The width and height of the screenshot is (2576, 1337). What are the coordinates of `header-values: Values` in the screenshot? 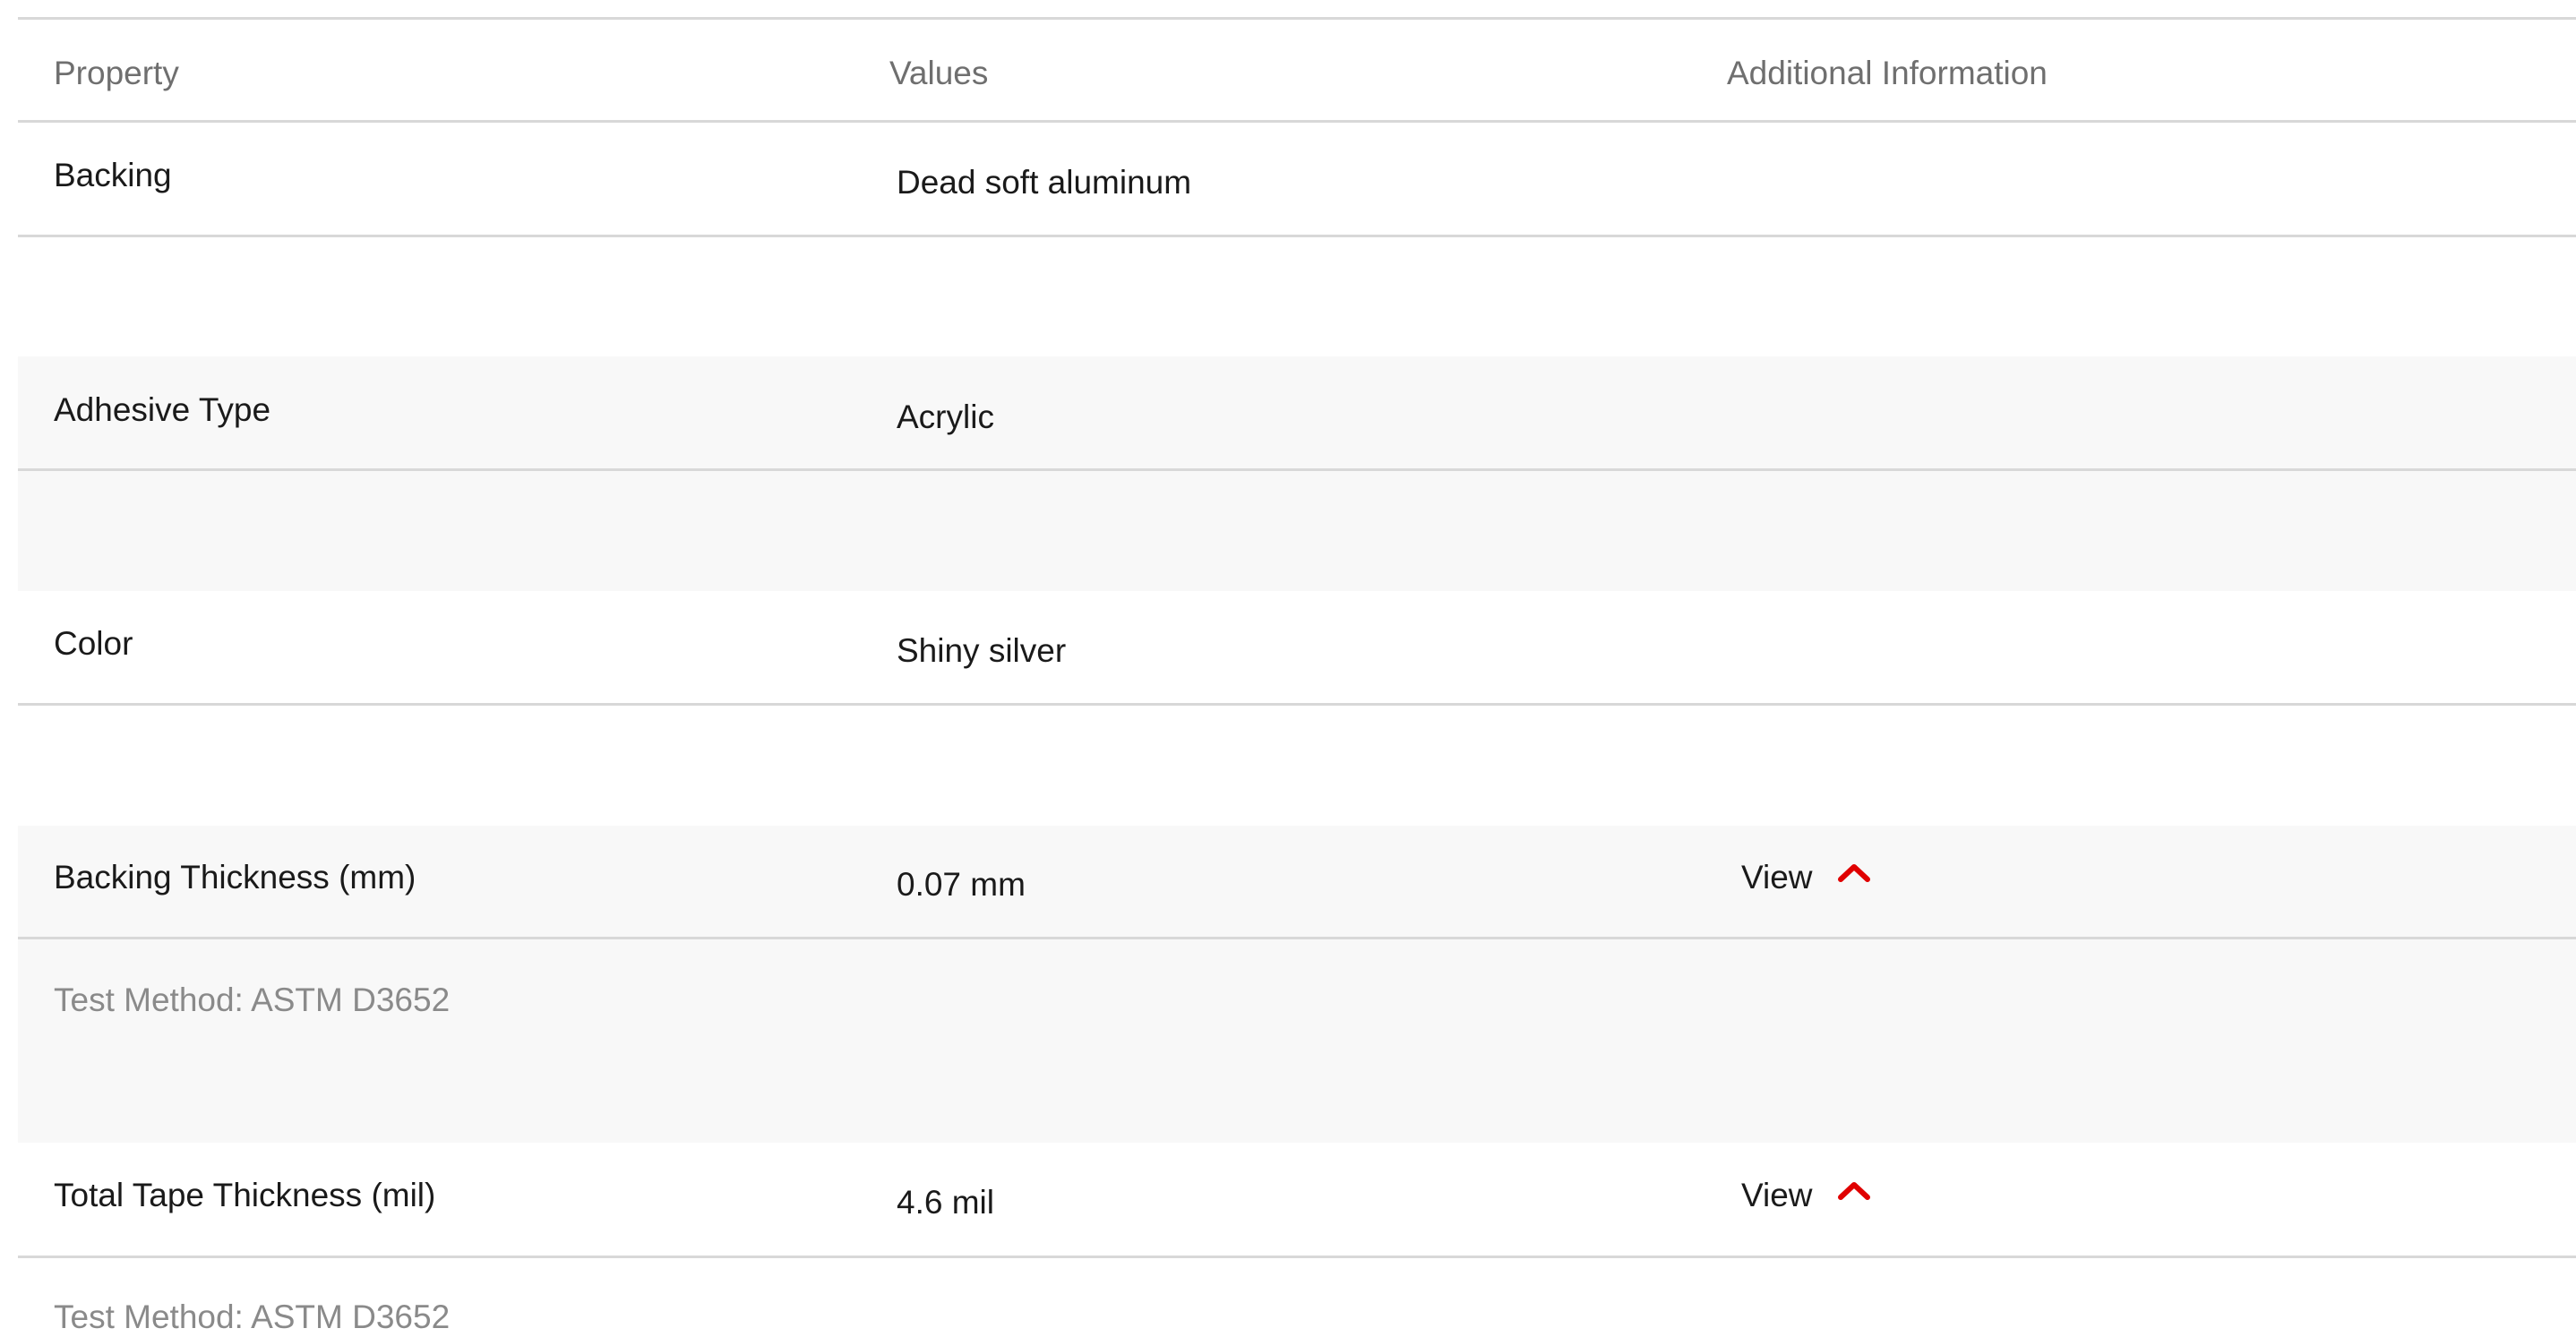 It's located at (939, 73).